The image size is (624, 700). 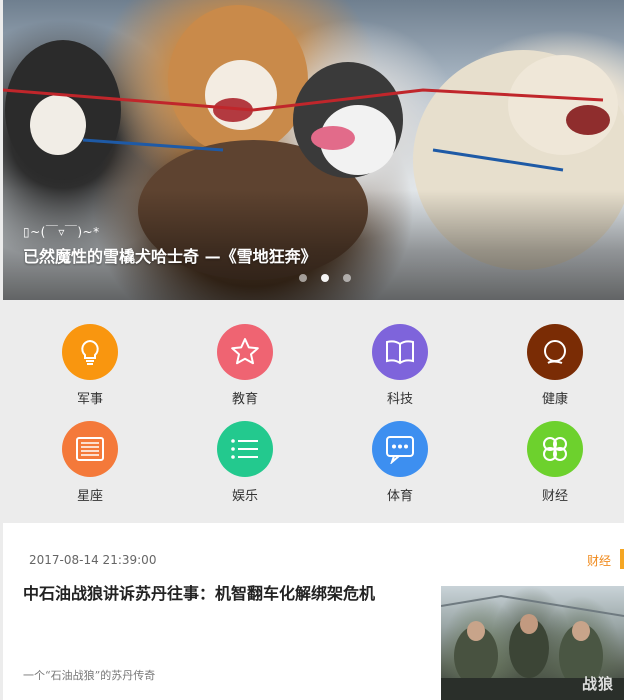 What do you see at coordinates (400, 449) in the screenshot?
I see `chat-icon` at bounding box center [400, 449].